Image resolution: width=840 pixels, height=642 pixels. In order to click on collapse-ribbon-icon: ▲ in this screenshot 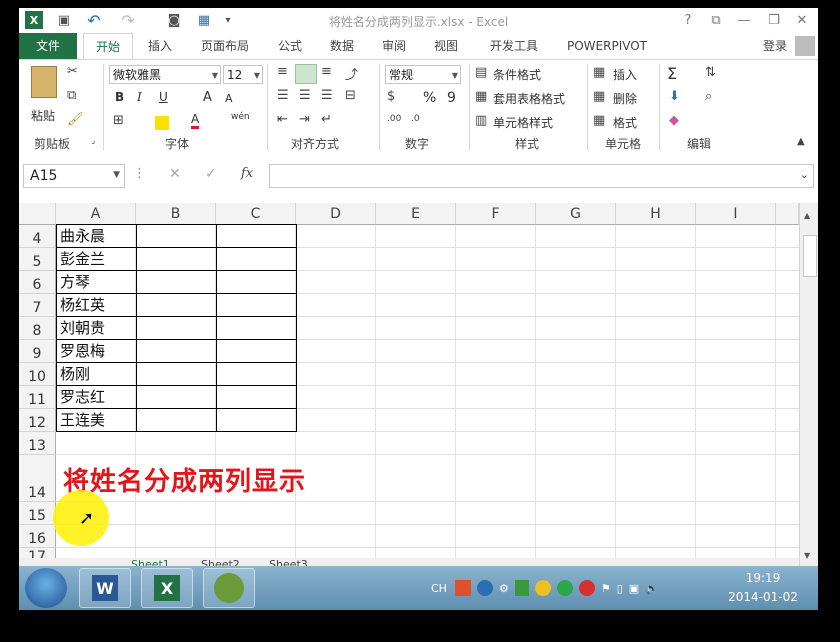, I will do `click(801, 141)`.